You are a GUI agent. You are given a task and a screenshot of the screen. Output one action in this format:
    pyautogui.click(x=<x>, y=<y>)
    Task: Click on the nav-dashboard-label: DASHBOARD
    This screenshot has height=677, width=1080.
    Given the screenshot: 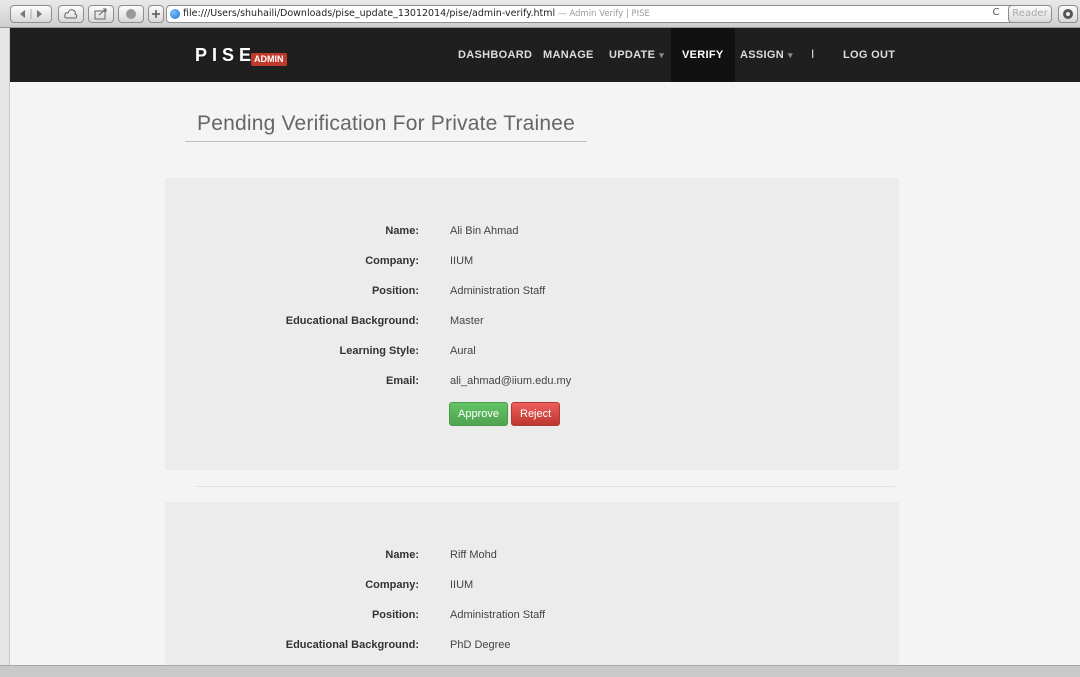 What is the action you would take?
    pyautogui.click(x=495, y=55)
    